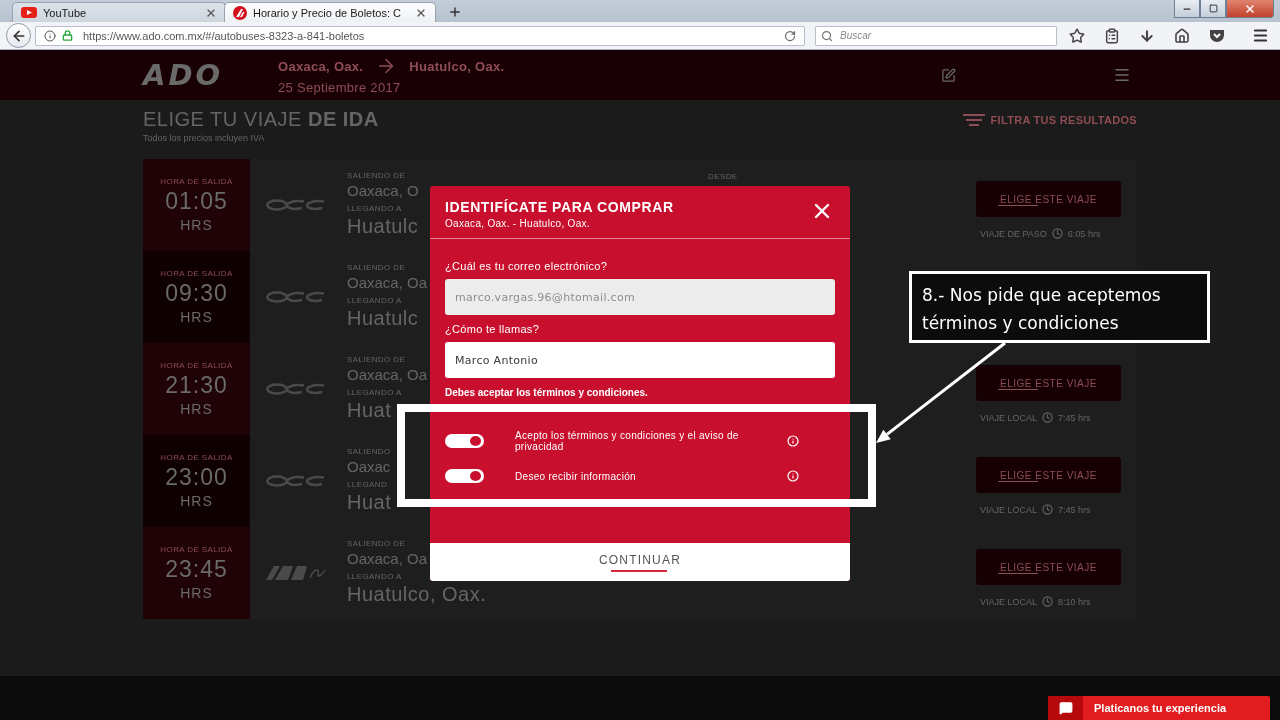 This screenshot has height=720, width=1280. Describe the element at coordinates (196, 477) in the screenshot. I see `departure-time: 23:00` at that location.